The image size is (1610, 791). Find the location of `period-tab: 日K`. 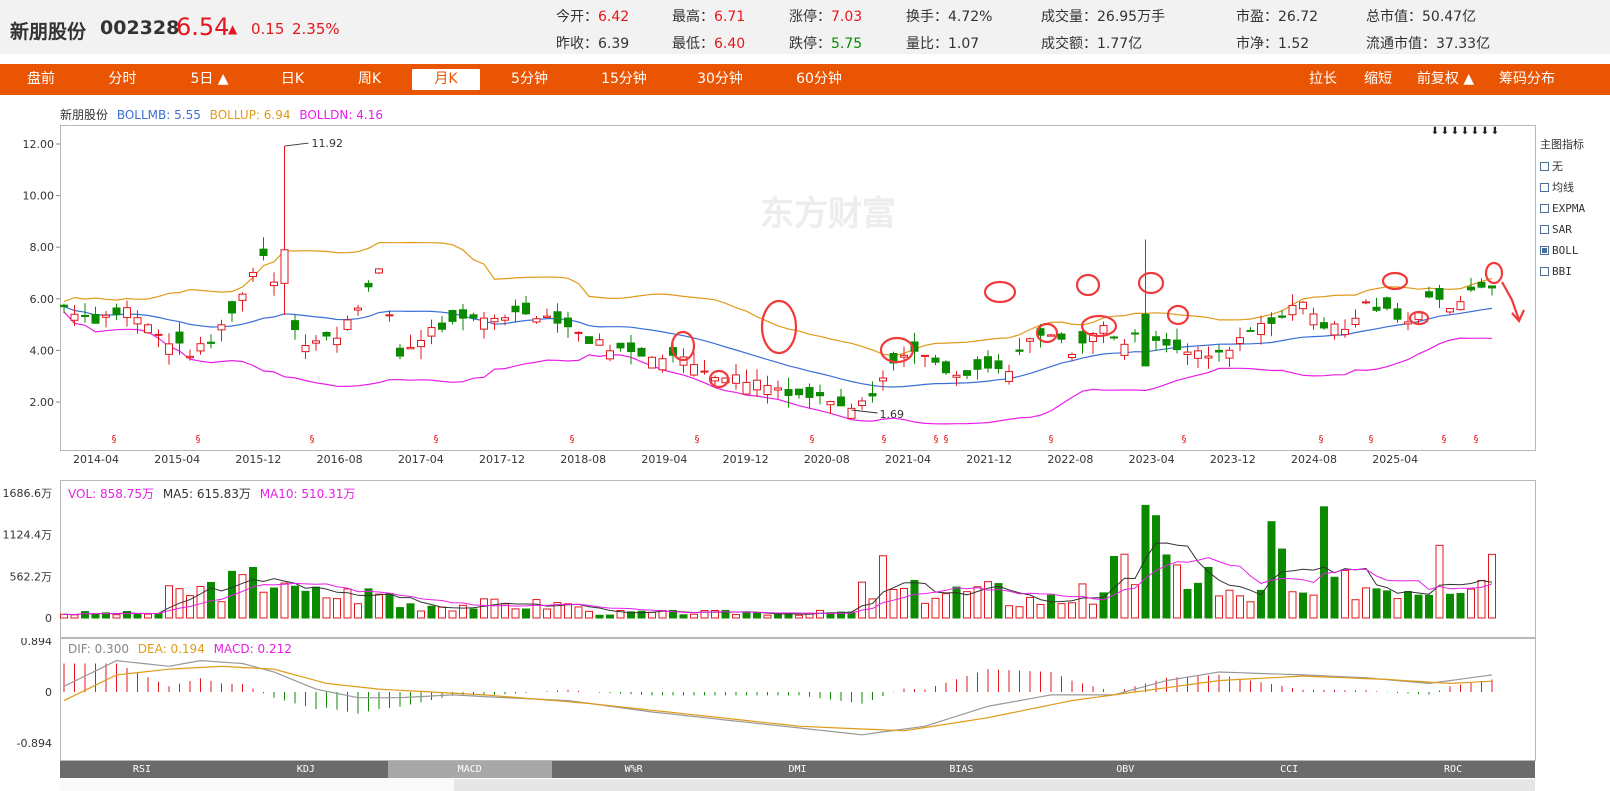

period-tab: 日K is located at coordinates (292, 79).